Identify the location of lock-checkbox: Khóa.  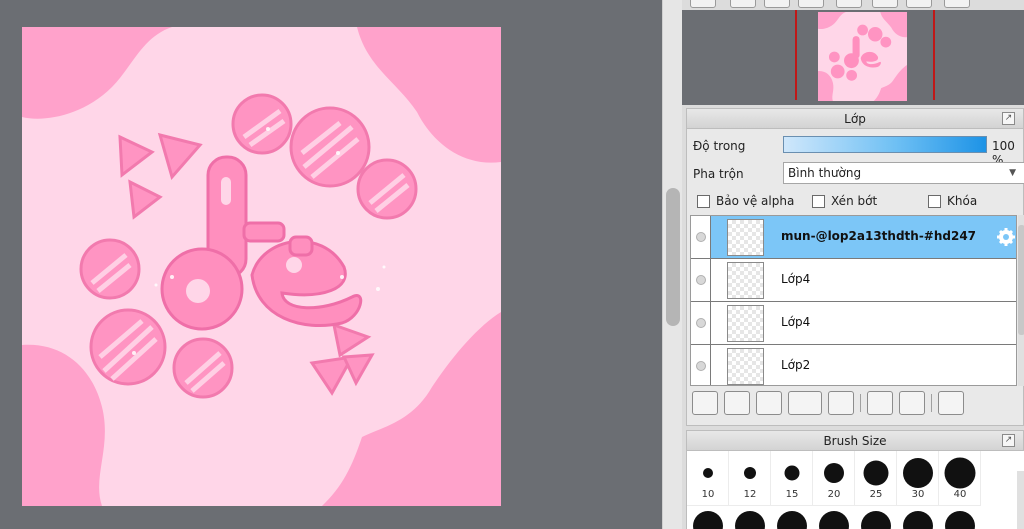
(952, 201).